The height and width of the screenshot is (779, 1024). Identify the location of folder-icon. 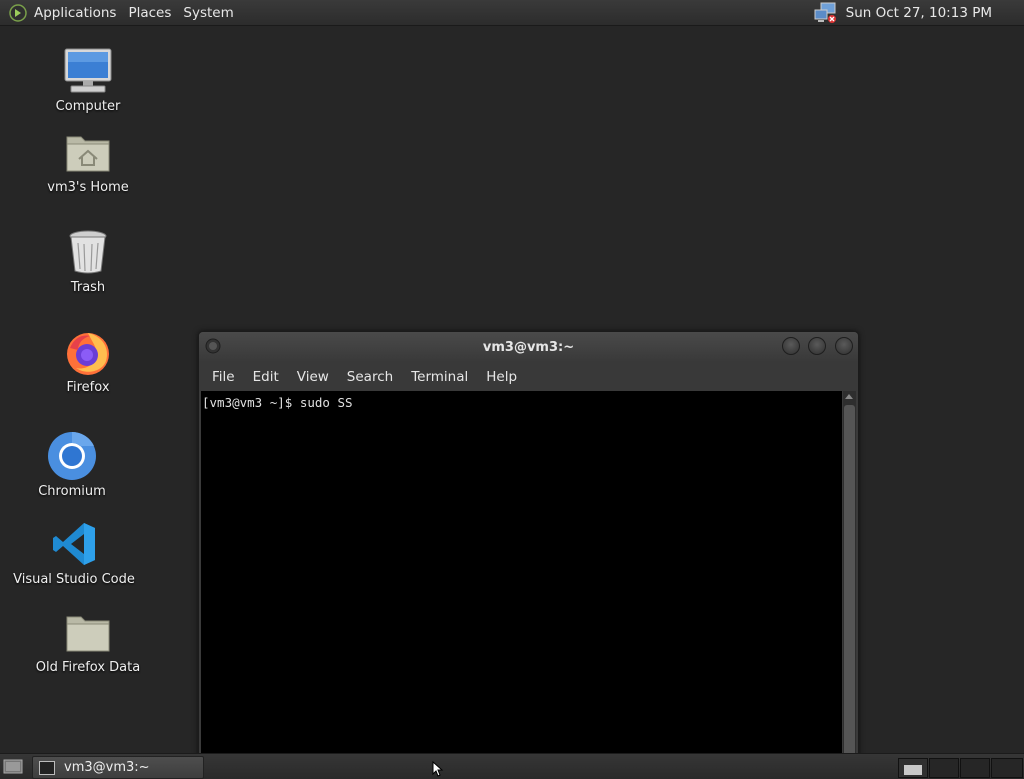
(88, 634).